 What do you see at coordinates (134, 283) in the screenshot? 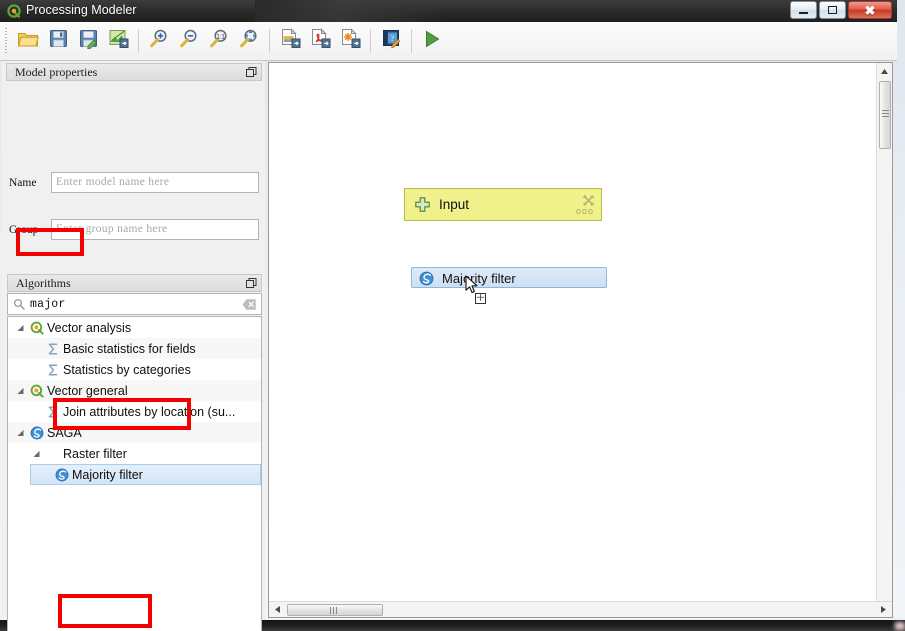
I see `algorithms-panel-header: Algorithms` at bounding box center [134, 283].